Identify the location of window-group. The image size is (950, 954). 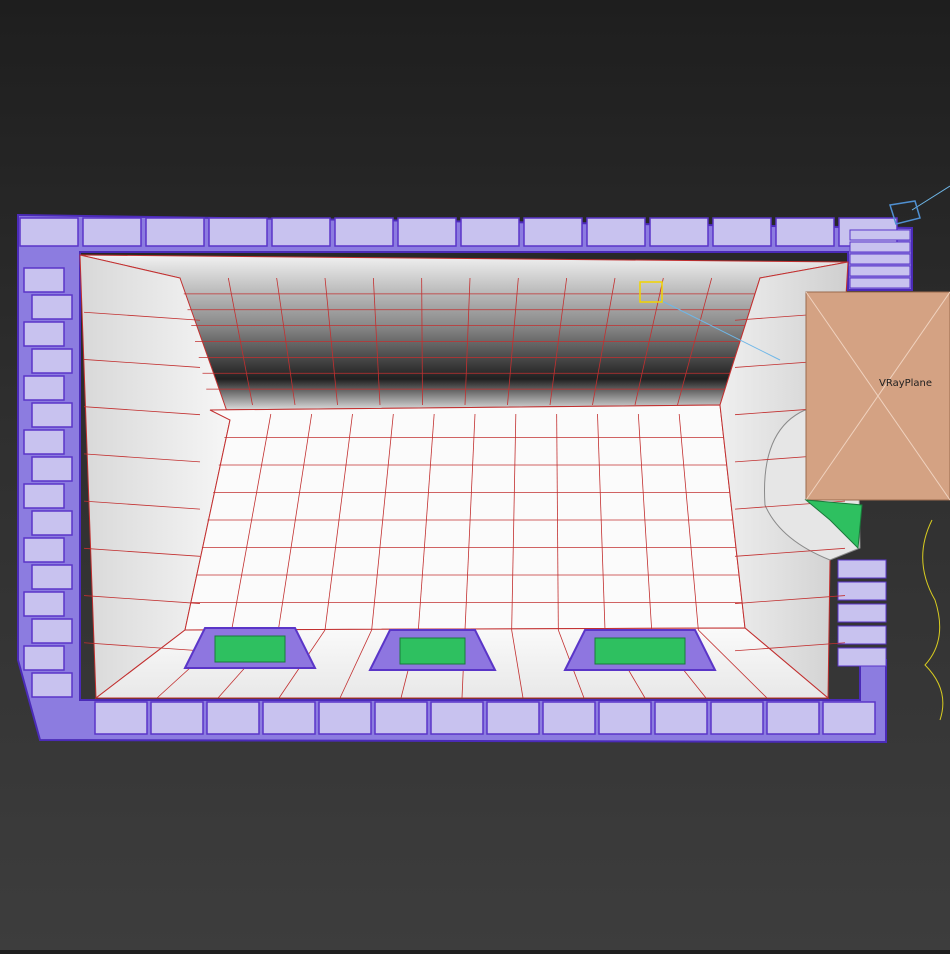
(450, 649).